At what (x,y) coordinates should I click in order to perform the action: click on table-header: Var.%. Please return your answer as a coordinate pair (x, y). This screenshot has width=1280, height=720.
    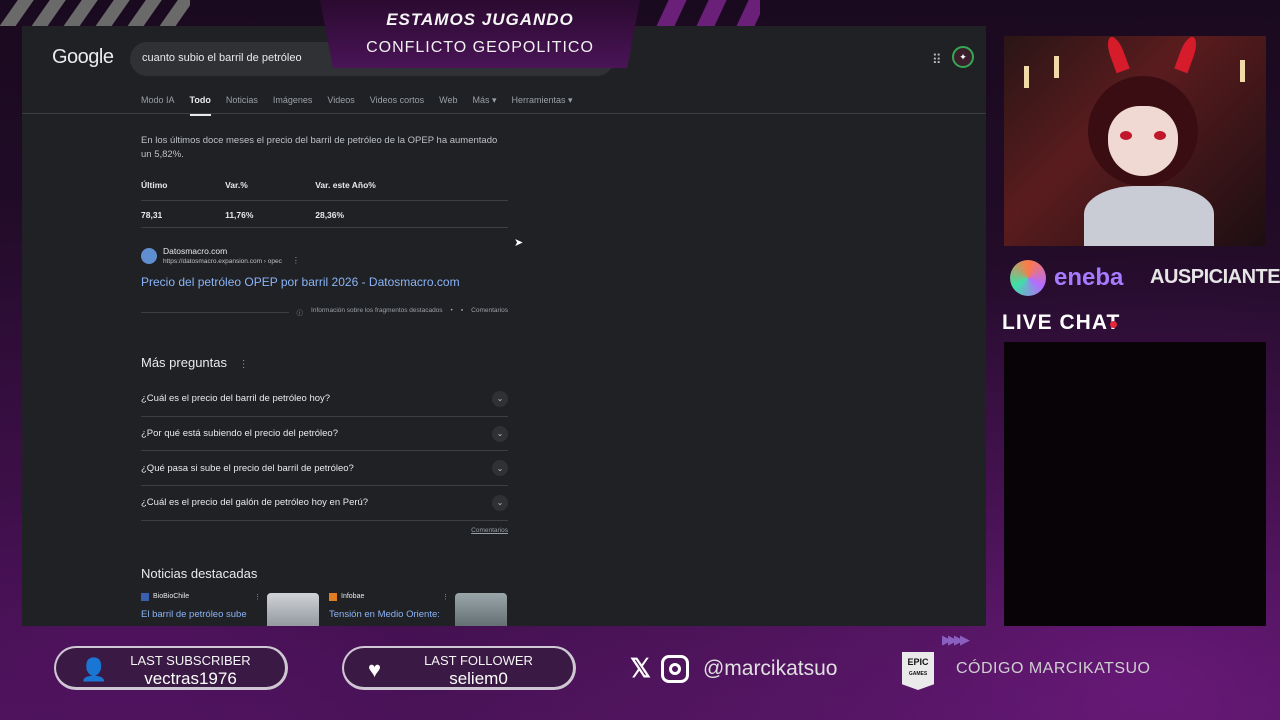
    Looking at the image, I should click on (270, 190).